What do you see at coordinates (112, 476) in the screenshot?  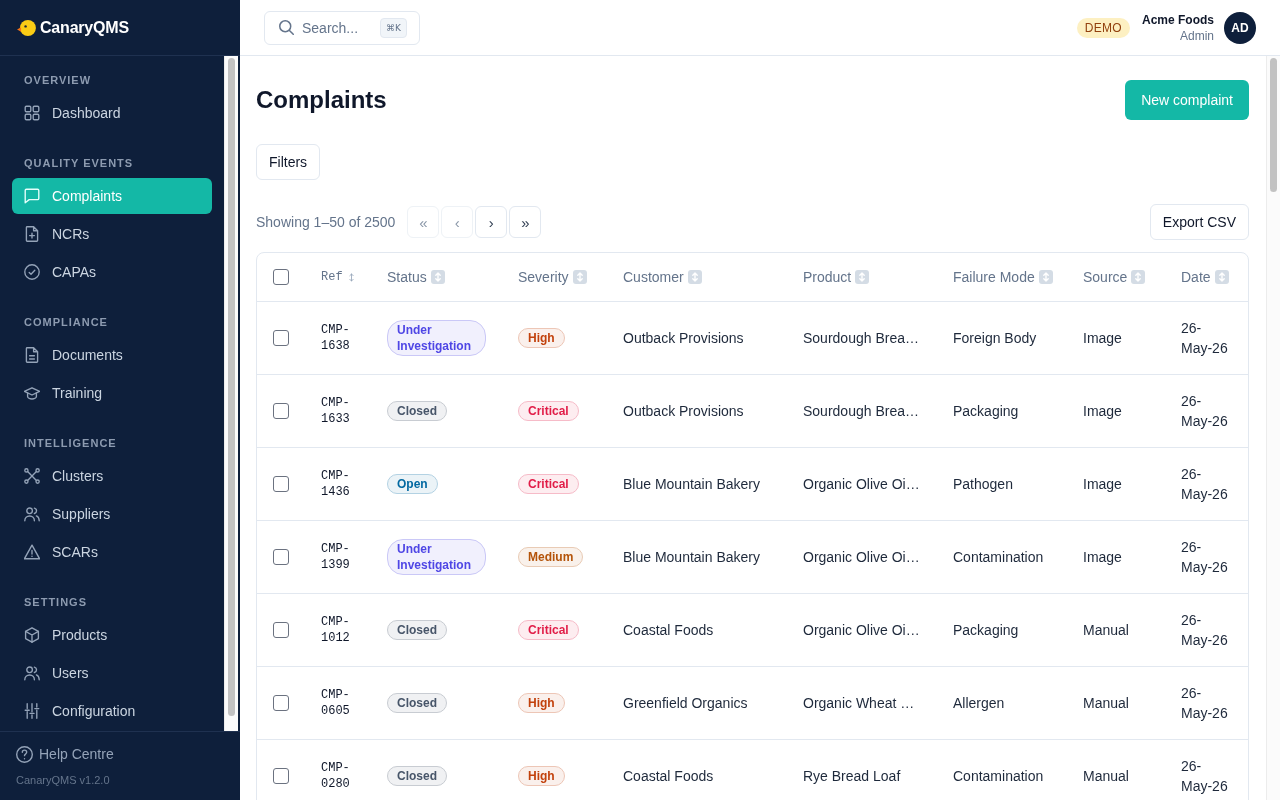 I see `nav-item: Clusters` at bounding box center [112, 476].